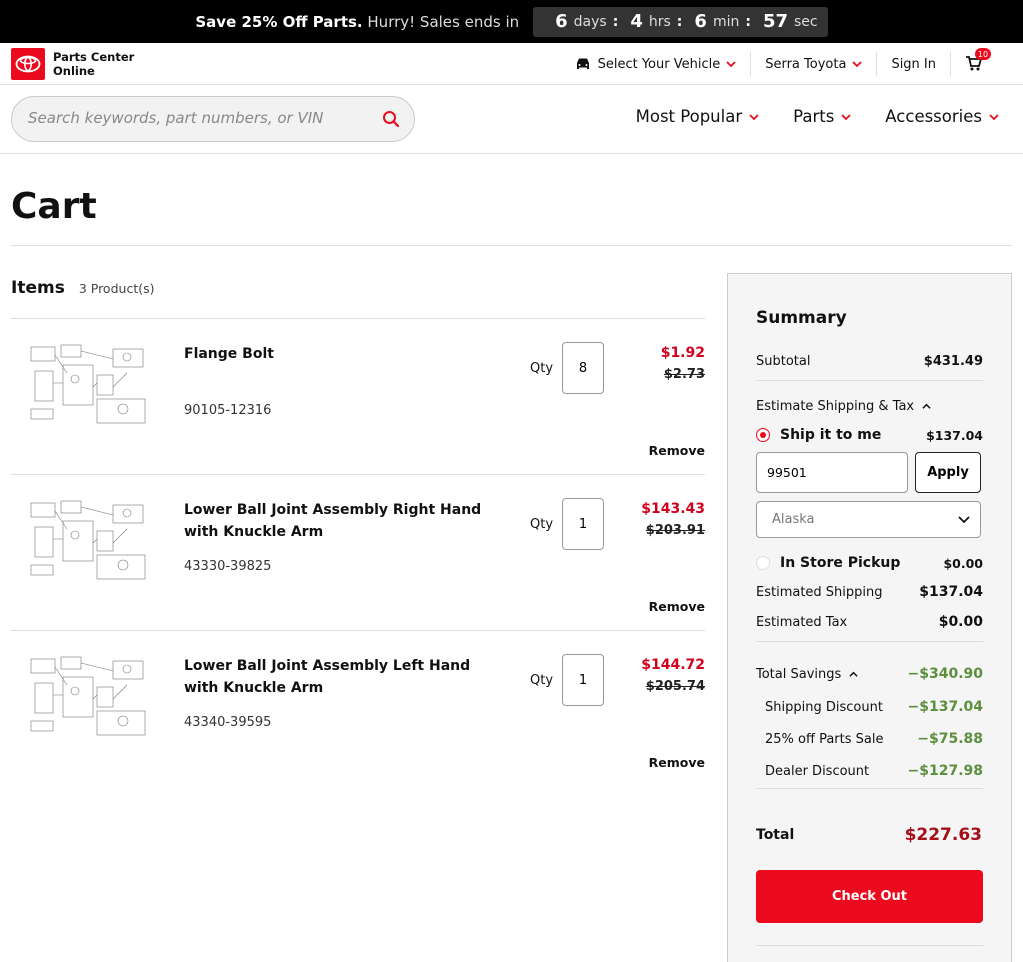  Describe the element at coordinates (835, 406) in the screenshot. I see `estimate-label: Estimate Shipping & Tax` at that location.